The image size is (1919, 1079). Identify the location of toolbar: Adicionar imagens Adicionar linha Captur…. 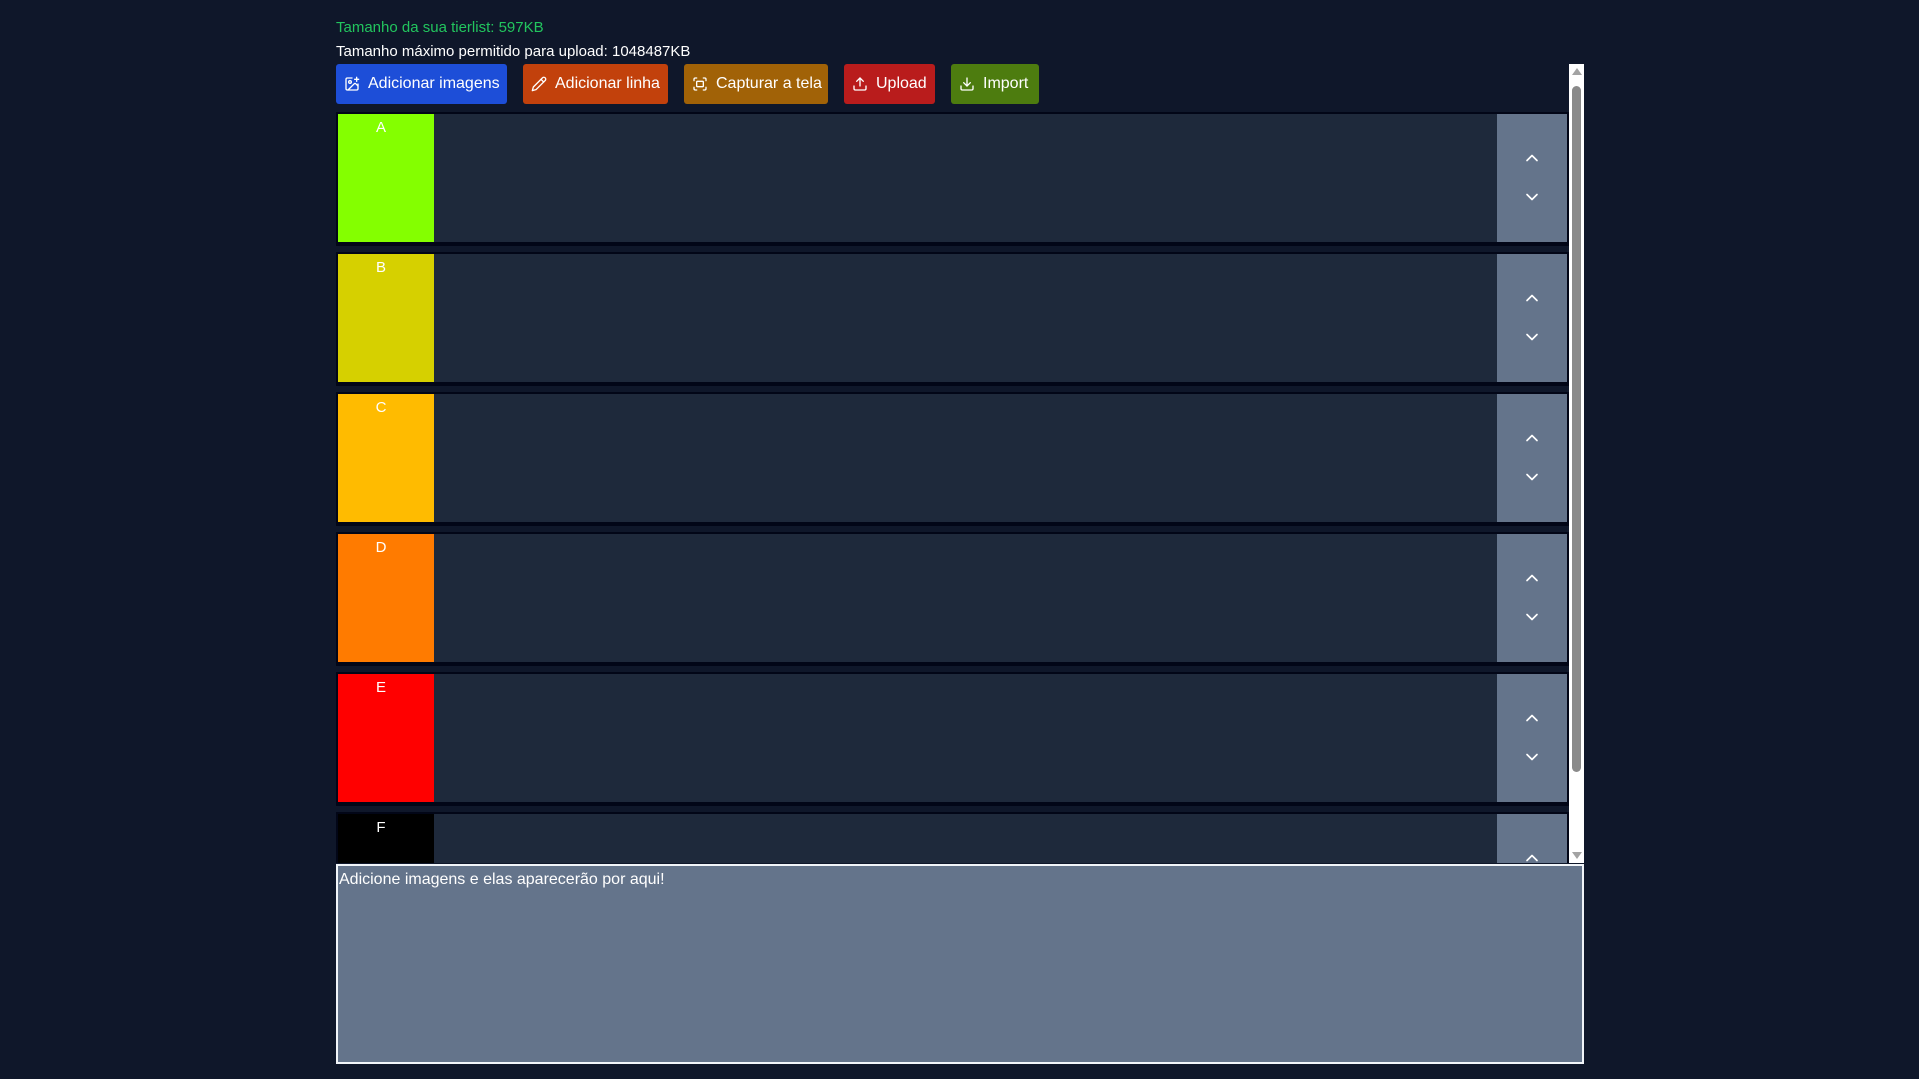
(687, 84).